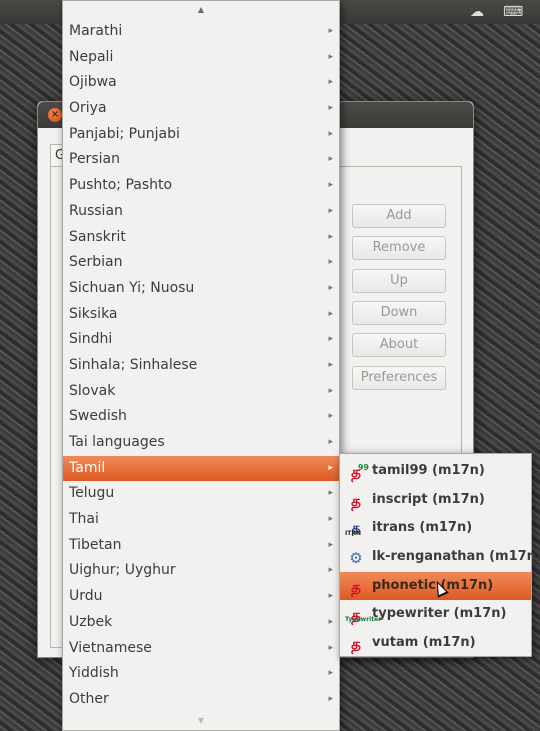  I want to click on menu-item-label: Other, so click(89, 698).